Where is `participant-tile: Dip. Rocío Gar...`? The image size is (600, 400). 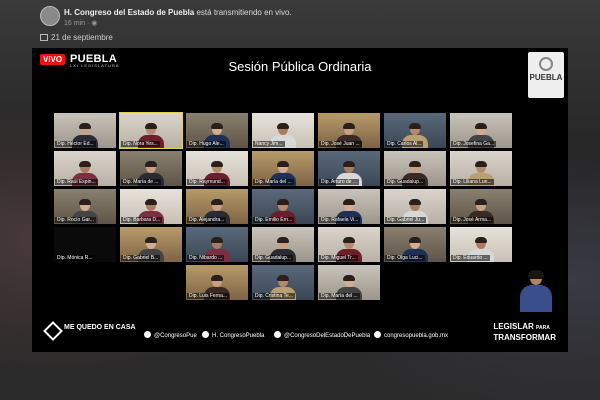
participant-tile: Dip. Rocío Gar... is located at coordinates (85, 206).